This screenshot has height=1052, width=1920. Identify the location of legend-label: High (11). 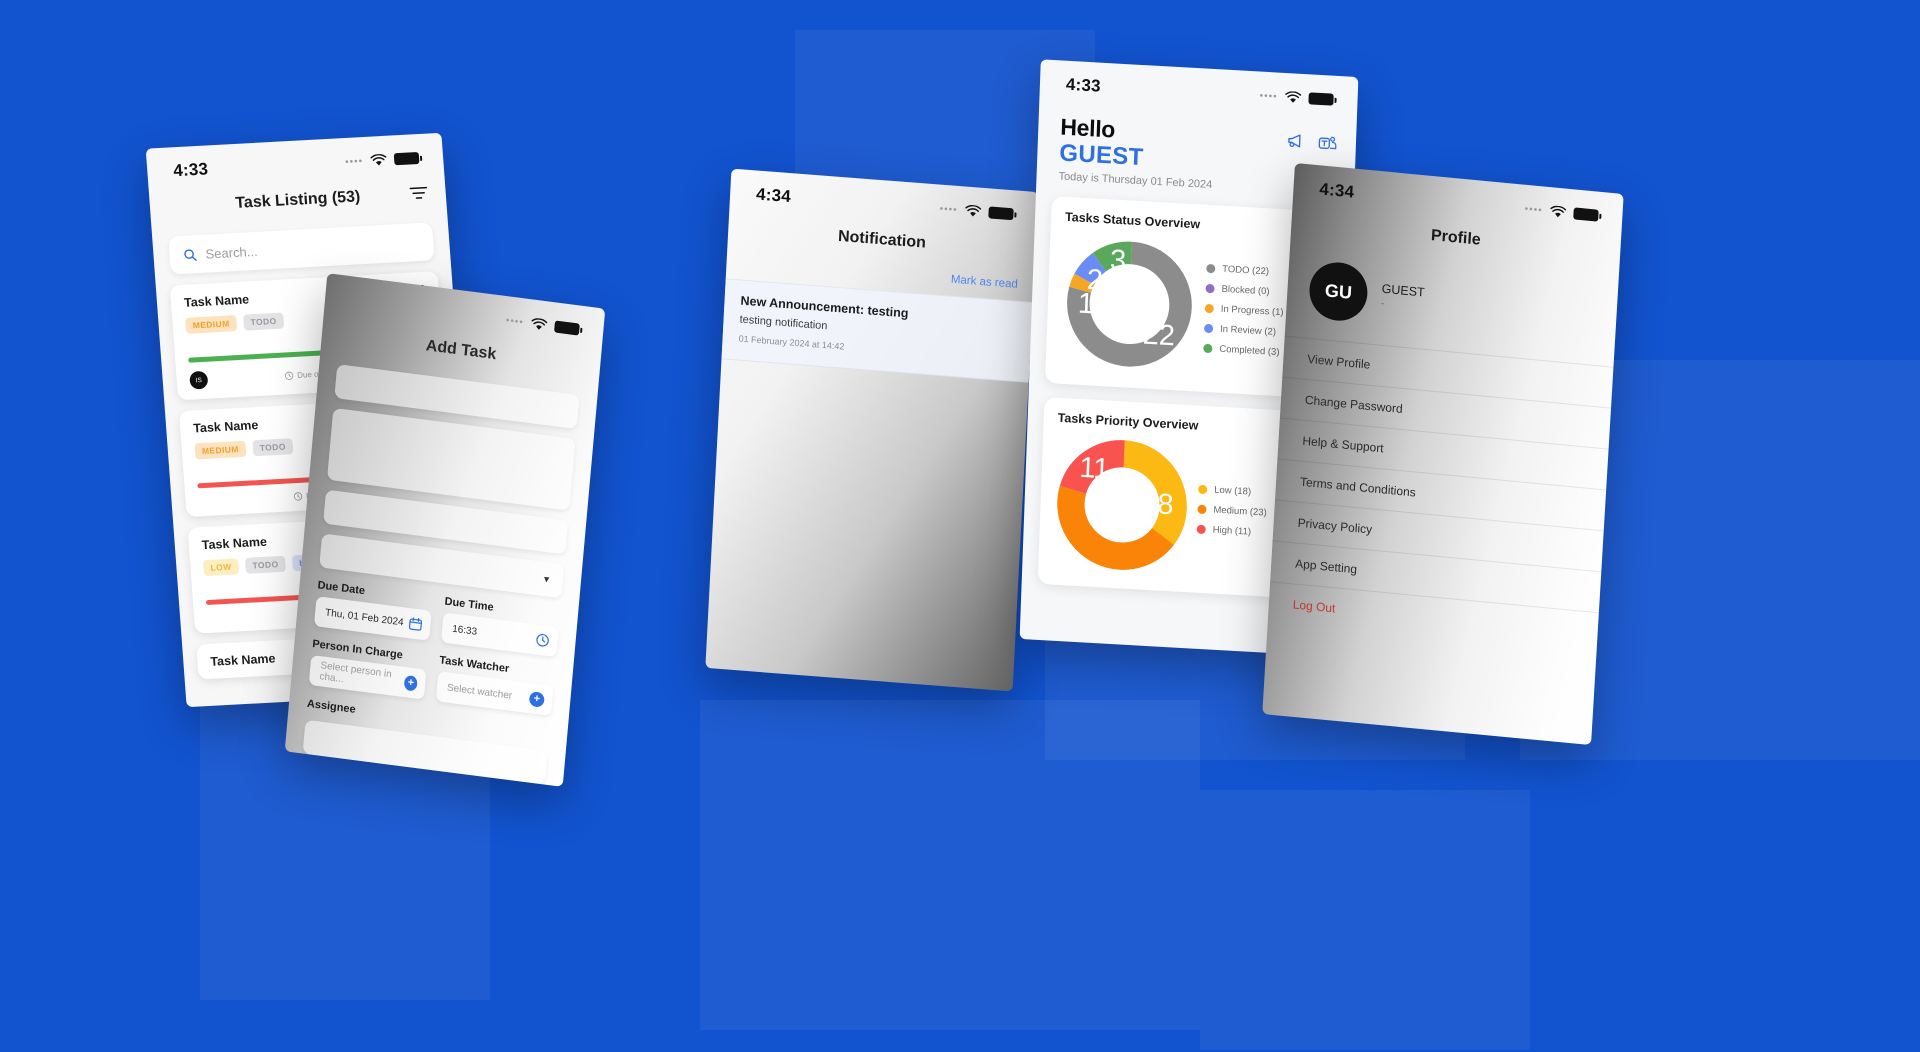
(1232, 531).